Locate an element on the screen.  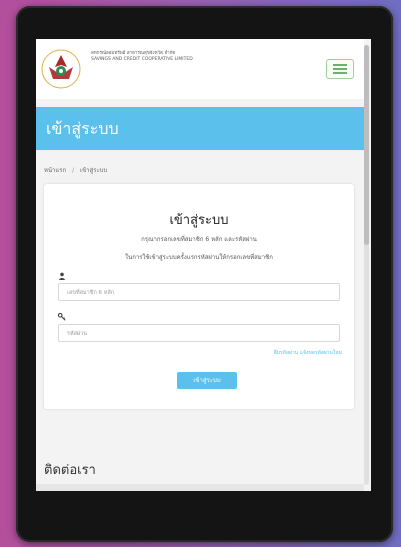
hamburger-menu-button is located at coordinates (340, 69).